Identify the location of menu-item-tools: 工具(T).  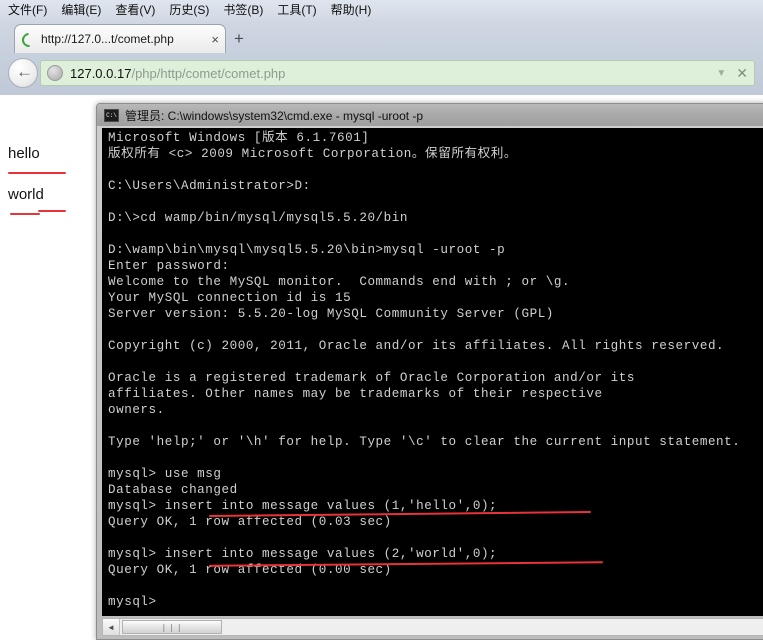
(296, 10).